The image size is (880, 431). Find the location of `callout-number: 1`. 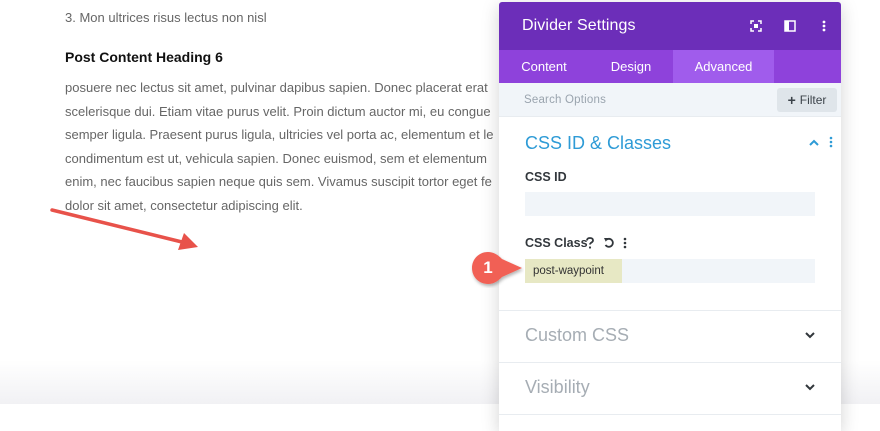

callout-number: 1 is located at coordinates (488, 267).